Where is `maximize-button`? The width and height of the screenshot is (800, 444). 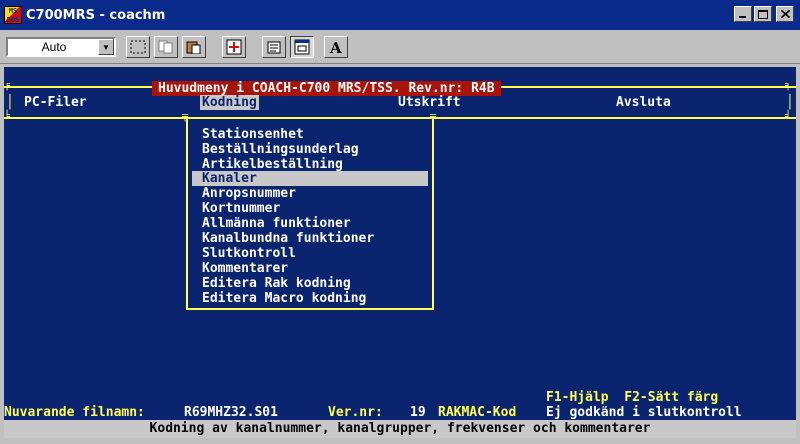
maximize-button is located at coordinates (763, 14).